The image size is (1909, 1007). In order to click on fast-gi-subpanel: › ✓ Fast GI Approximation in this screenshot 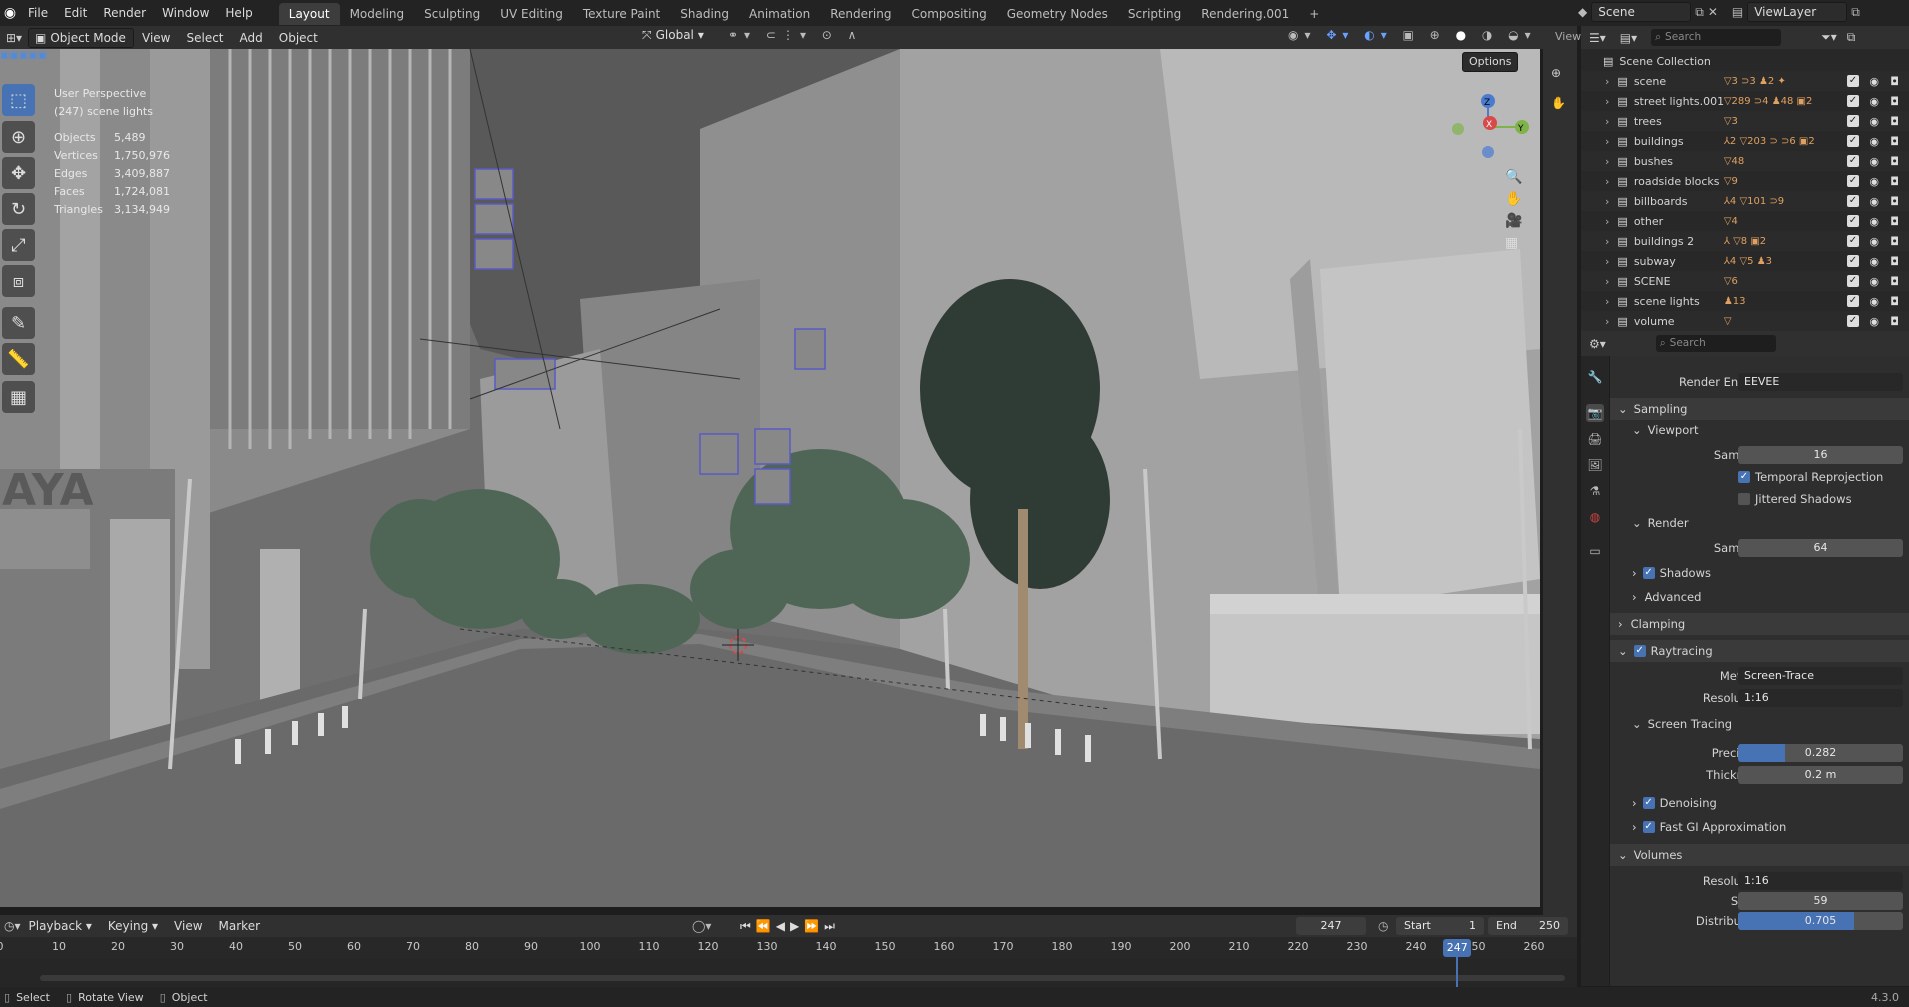, I will do `click(1759, 827)`.